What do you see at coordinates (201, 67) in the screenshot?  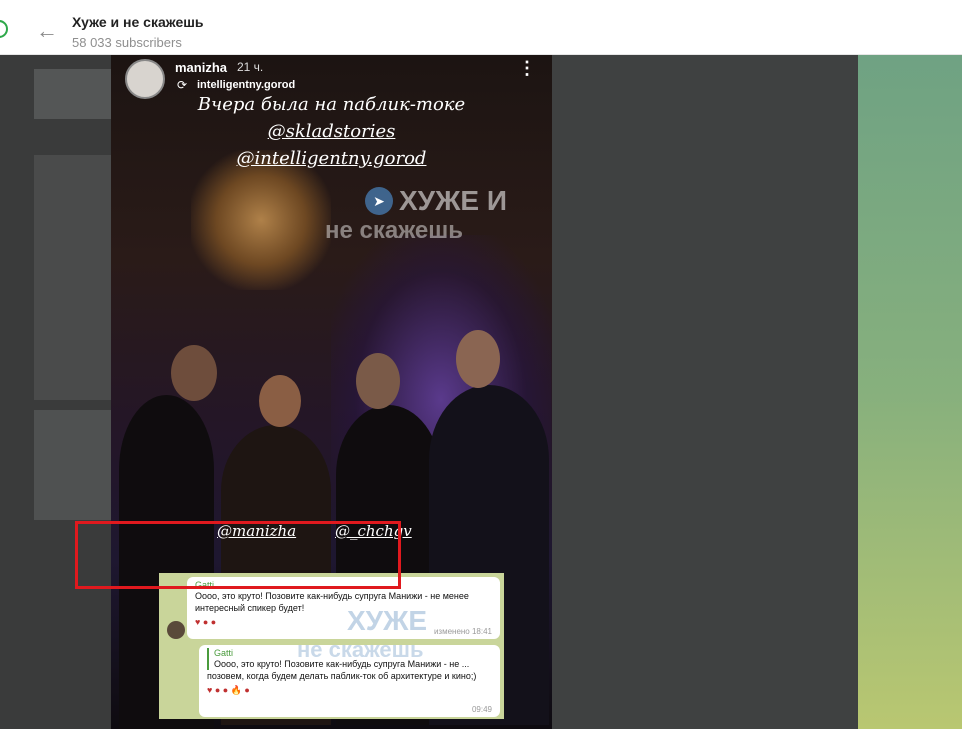 I see `story-author: manizha` at bounding box center [201, 67].